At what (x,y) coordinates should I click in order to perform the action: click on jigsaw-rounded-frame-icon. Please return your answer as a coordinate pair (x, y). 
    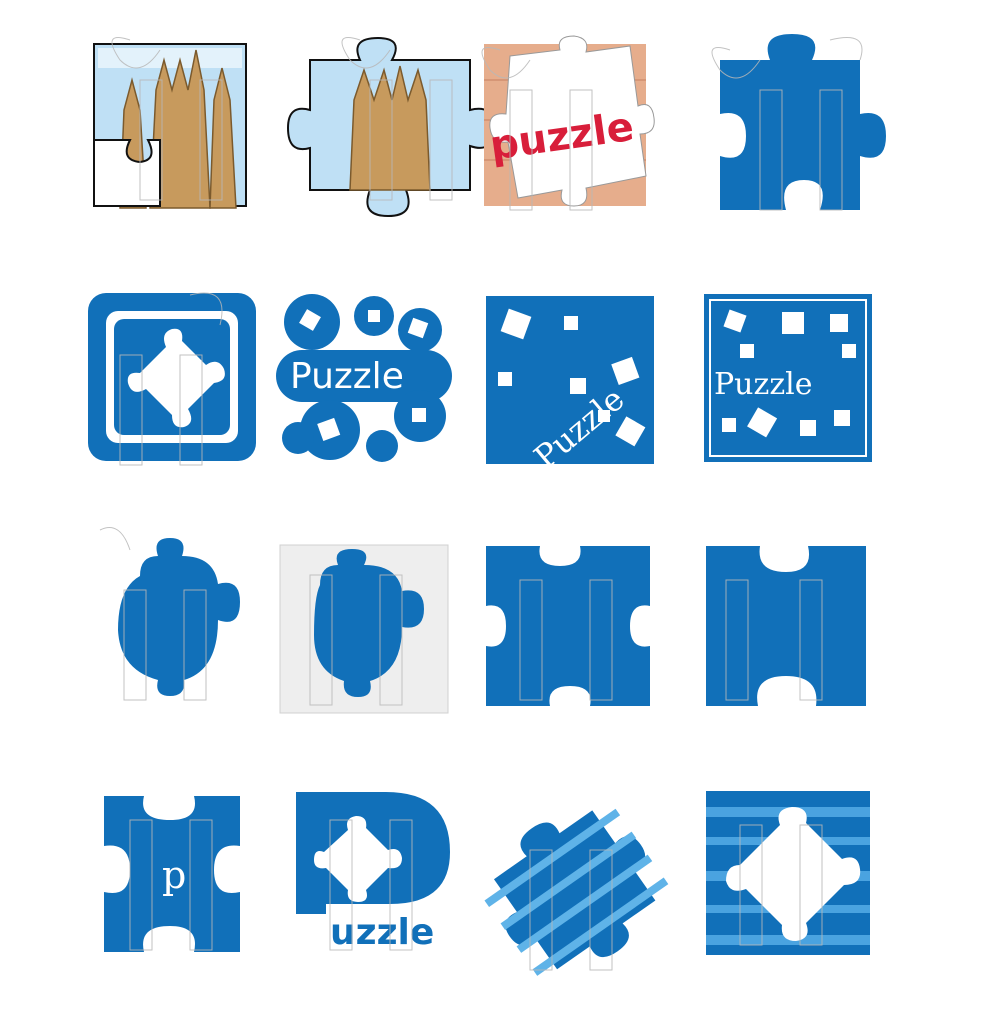
    Looking at the image, I should click on (190, 395).